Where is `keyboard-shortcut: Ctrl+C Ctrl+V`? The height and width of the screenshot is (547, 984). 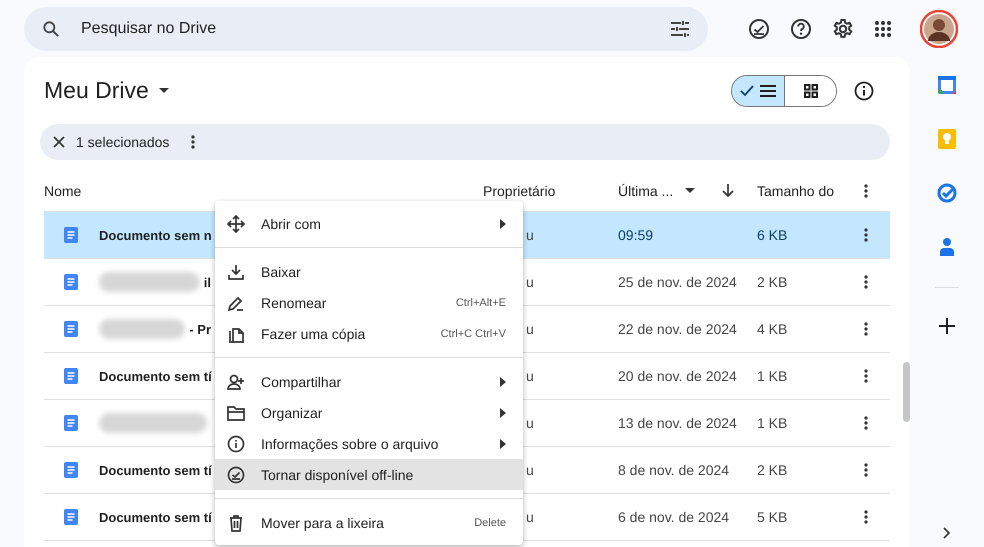 keyboard-shortcut: Ctrl+C Ctrl+V is located at coordinates (473, 334).